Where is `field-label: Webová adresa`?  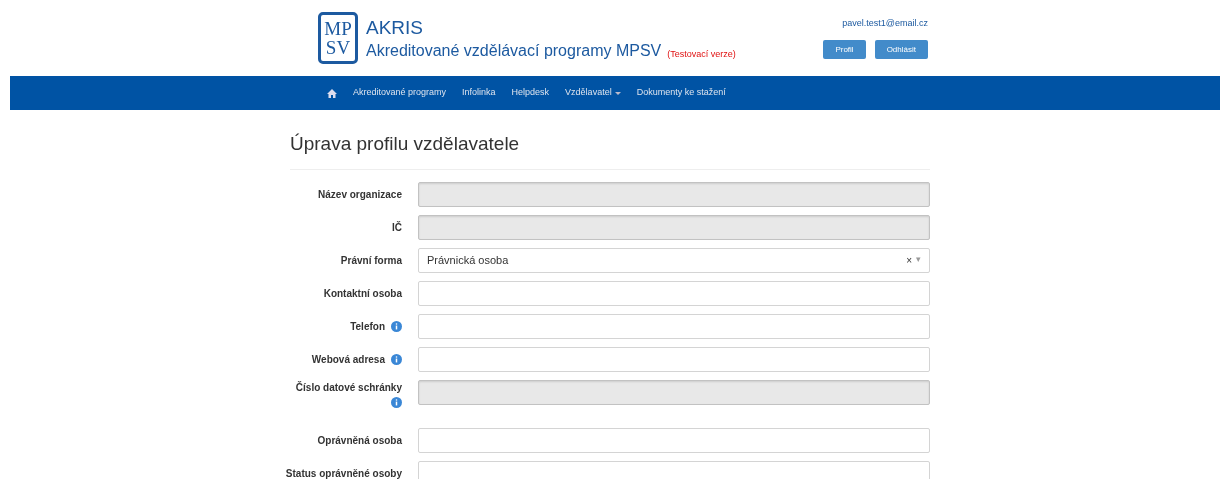 field-label: Webová adresa is located at coordinates (348, 359).